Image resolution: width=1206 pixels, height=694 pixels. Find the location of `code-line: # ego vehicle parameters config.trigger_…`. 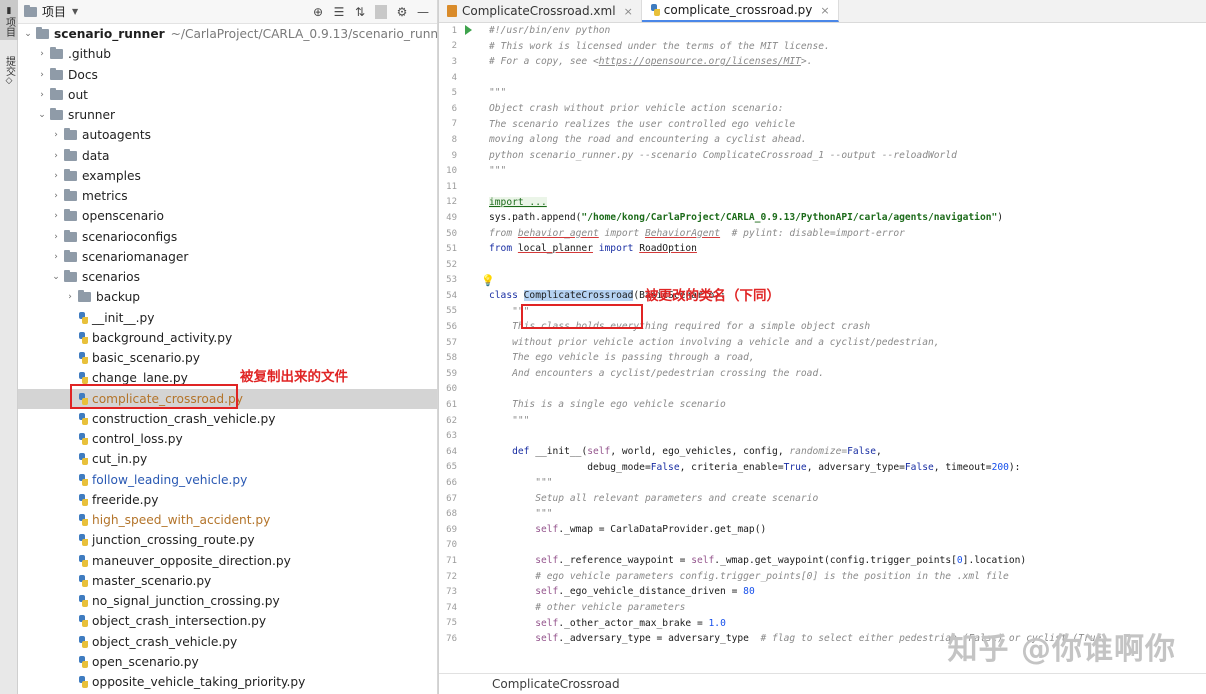

code-line: # ego vehicle parameters config.trigger_… is located at coordinates (749, 576).